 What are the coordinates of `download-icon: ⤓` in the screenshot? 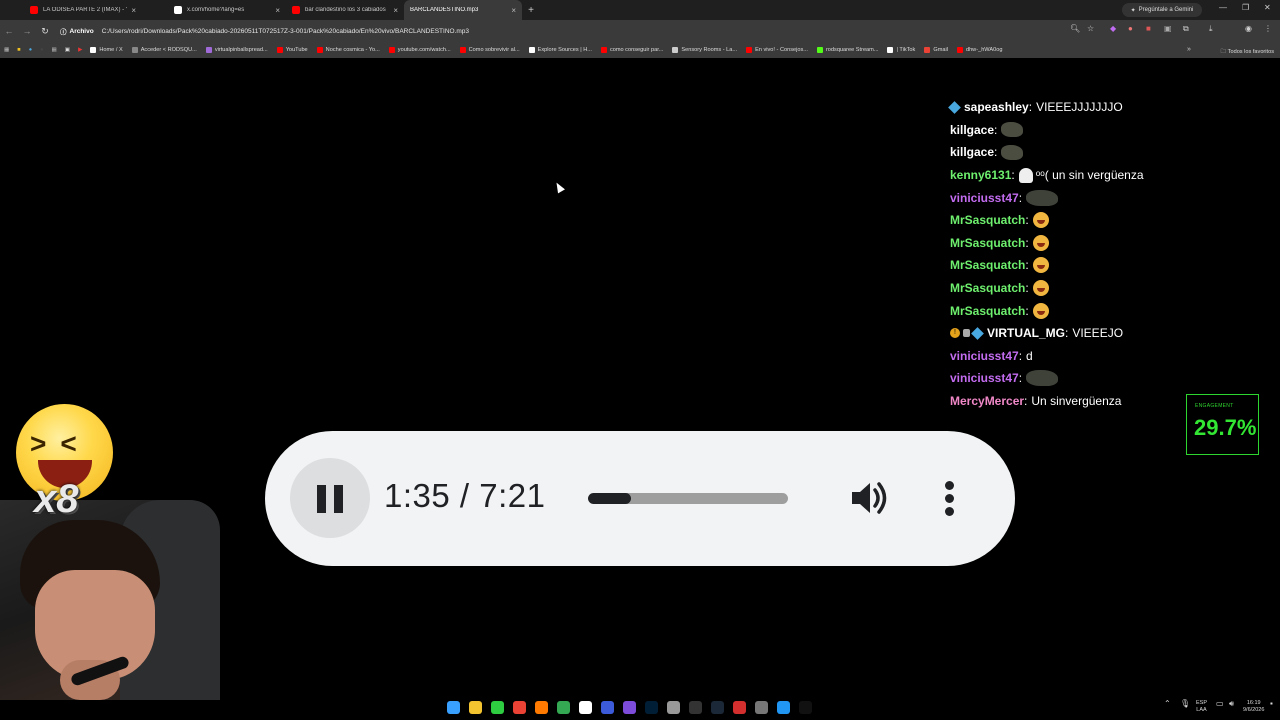 It's located at (1211, 29).